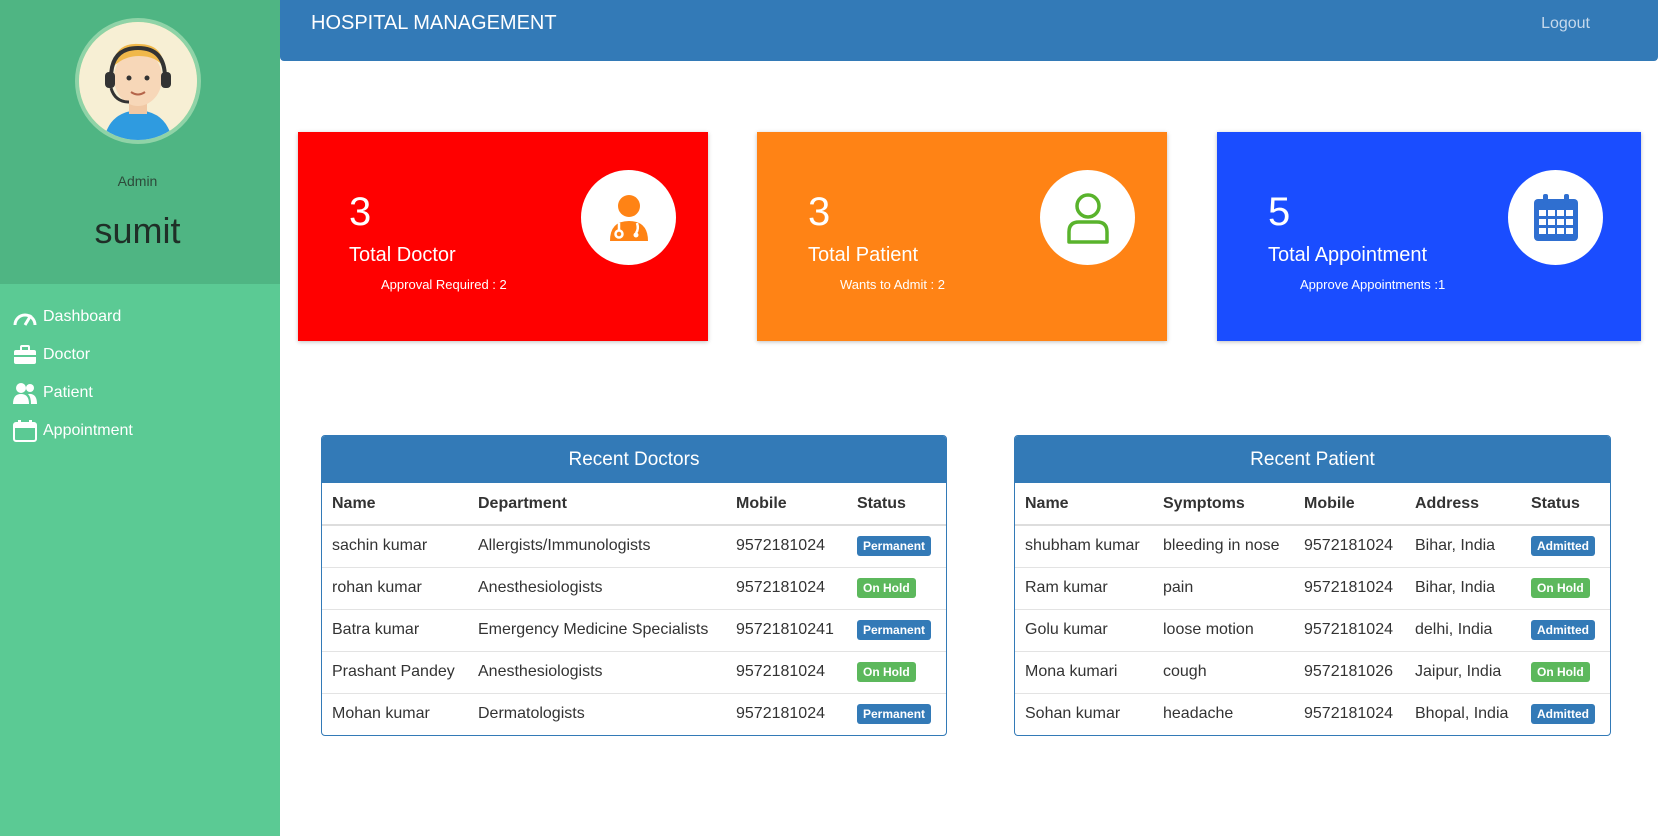 The image size is (1662, 836). What do you see at coordinates (25, 355) in the screenshot?
I see `briefcase-icon` at bounding box center [25, 355].